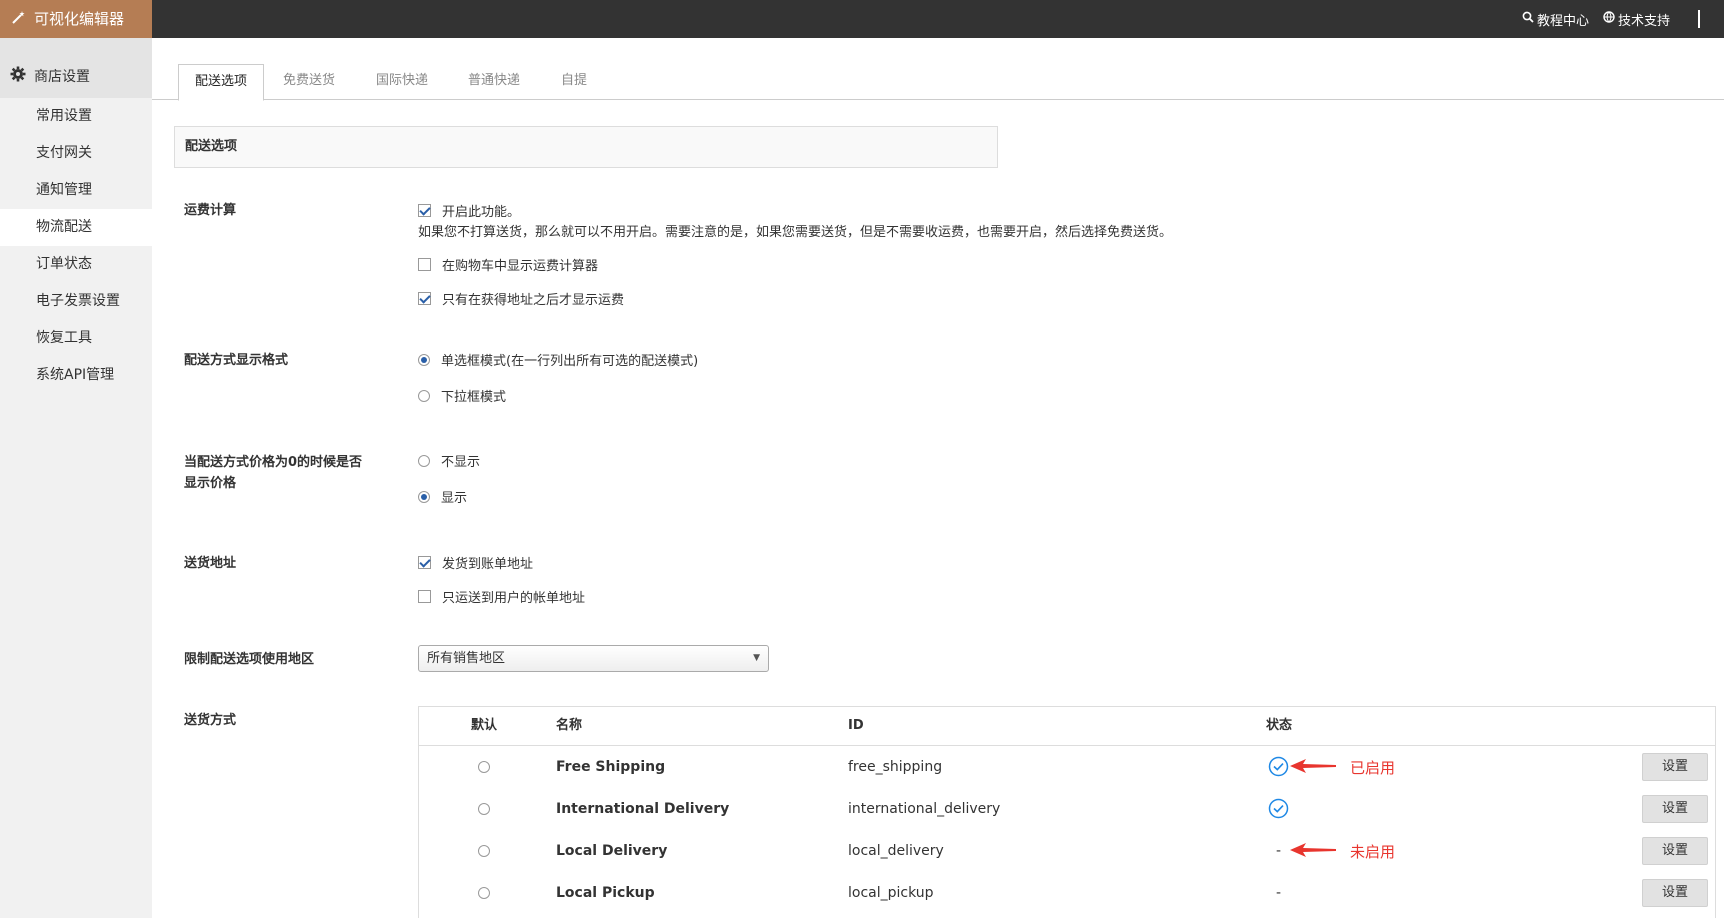 The height and width of the screenshot is (918, 1724). Describe the element at coordinates (210, 210) in the screenshot. I see `freight-label: 运费计算` at that location.